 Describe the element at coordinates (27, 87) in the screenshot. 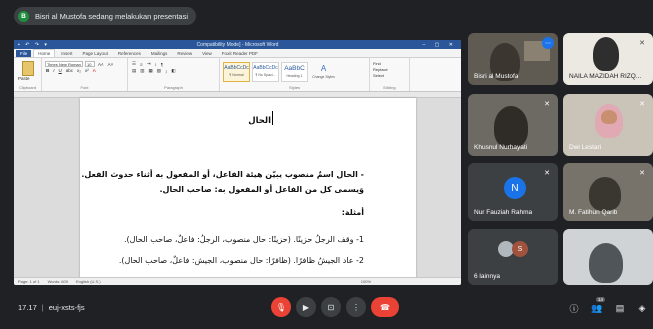

I see `group-label-clipboard: Clipboard` at that location.